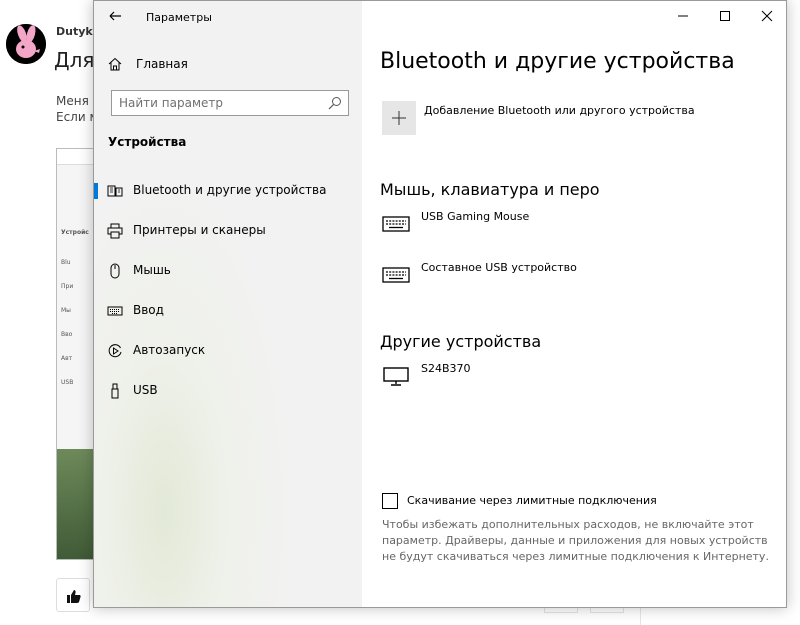 This screenshot has width=800, height=625. What do you see at coordinates (96, 191) in the screenshot?
I see `active-indicator` at bounding box center [96, 191].